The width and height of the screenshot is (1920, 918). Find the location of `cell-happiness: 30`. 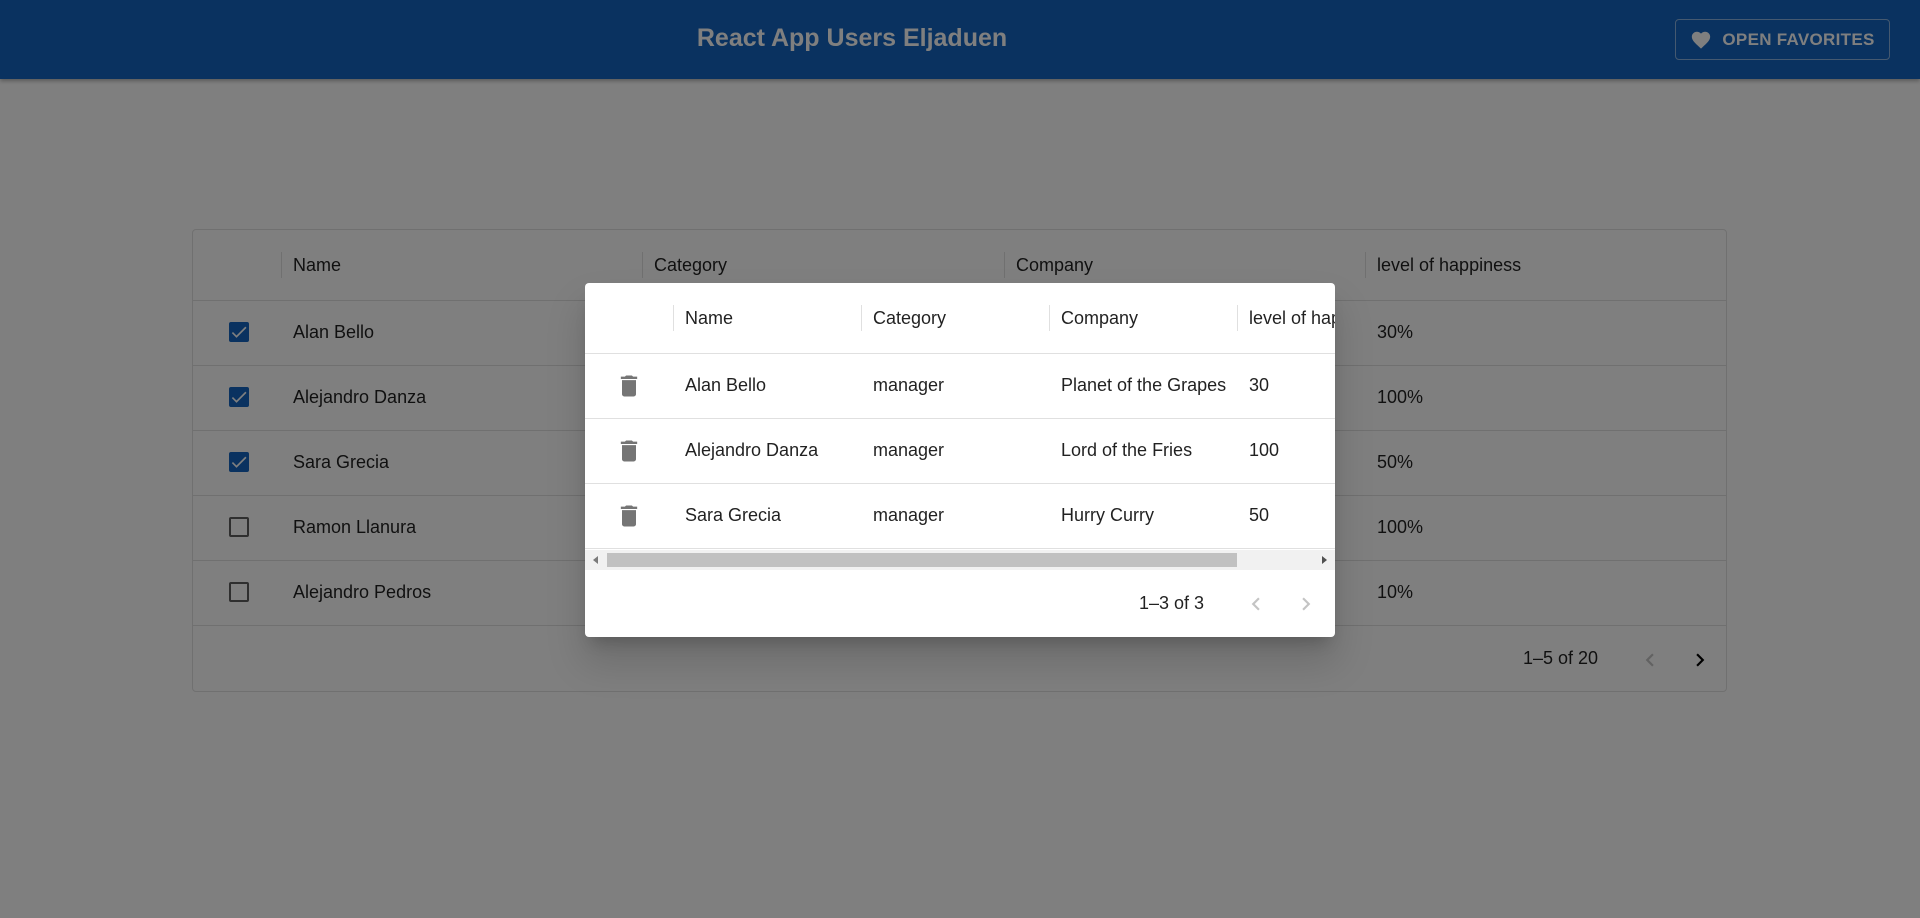

cell-happiness: 30 is located at coordinates (1259, 385).